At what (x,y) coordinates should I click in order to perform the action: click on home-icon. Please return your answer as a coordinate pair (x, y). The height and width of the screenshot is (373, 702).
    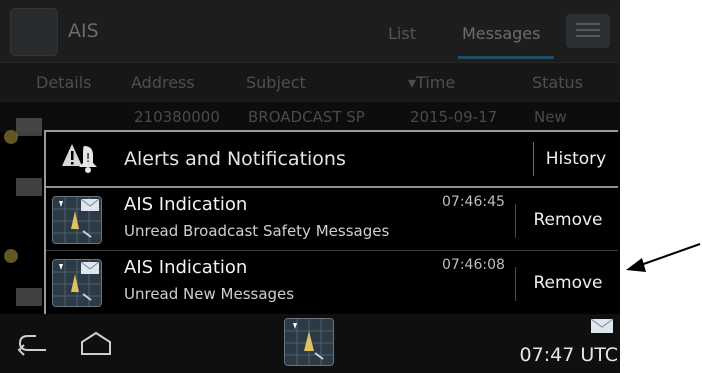
    Looking at the image, I should click on (96, 343).